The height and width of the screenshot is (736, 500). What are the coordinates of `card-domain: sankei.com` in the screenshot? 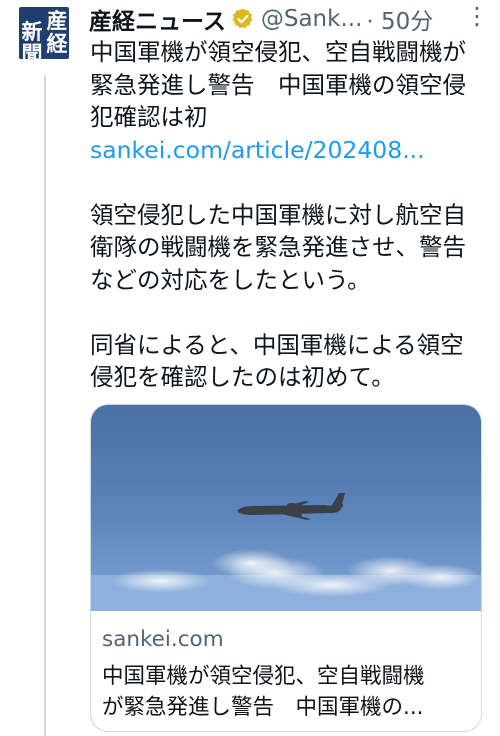 It's located at (163, 639).